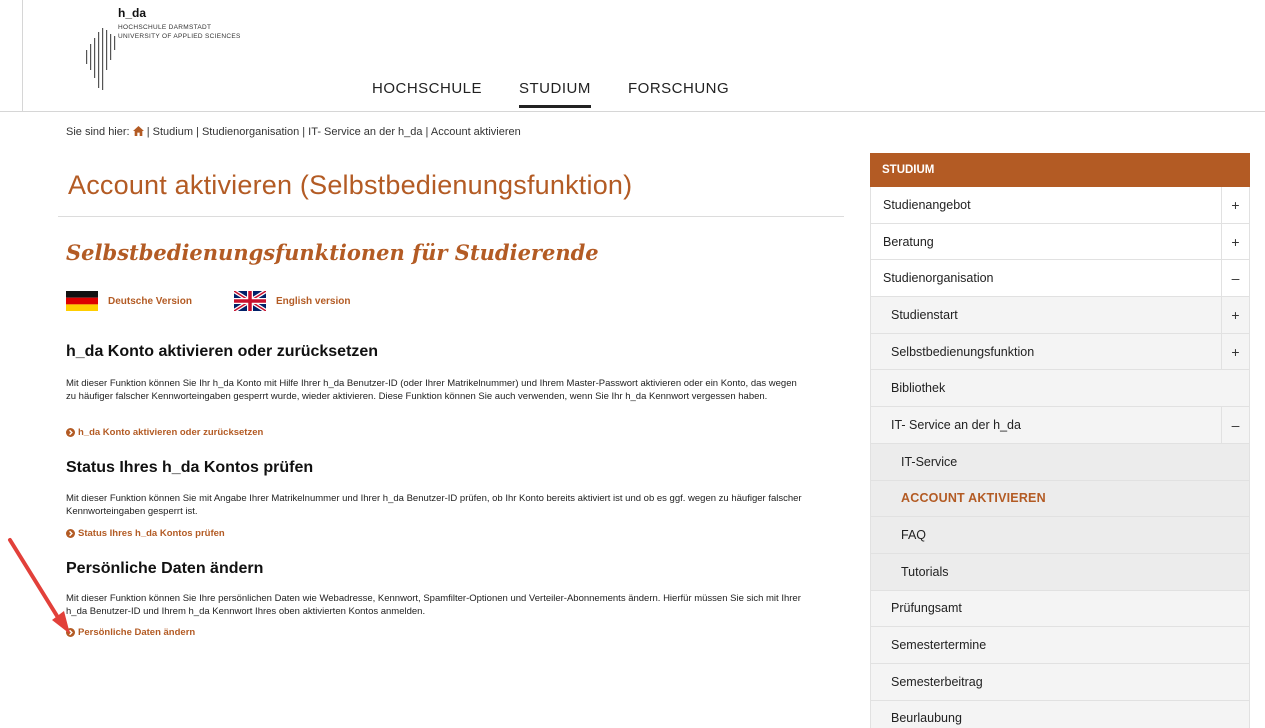  I want to click on sidebar-item-studienorganisation: Studienorganisation –, so click(1060, 279).